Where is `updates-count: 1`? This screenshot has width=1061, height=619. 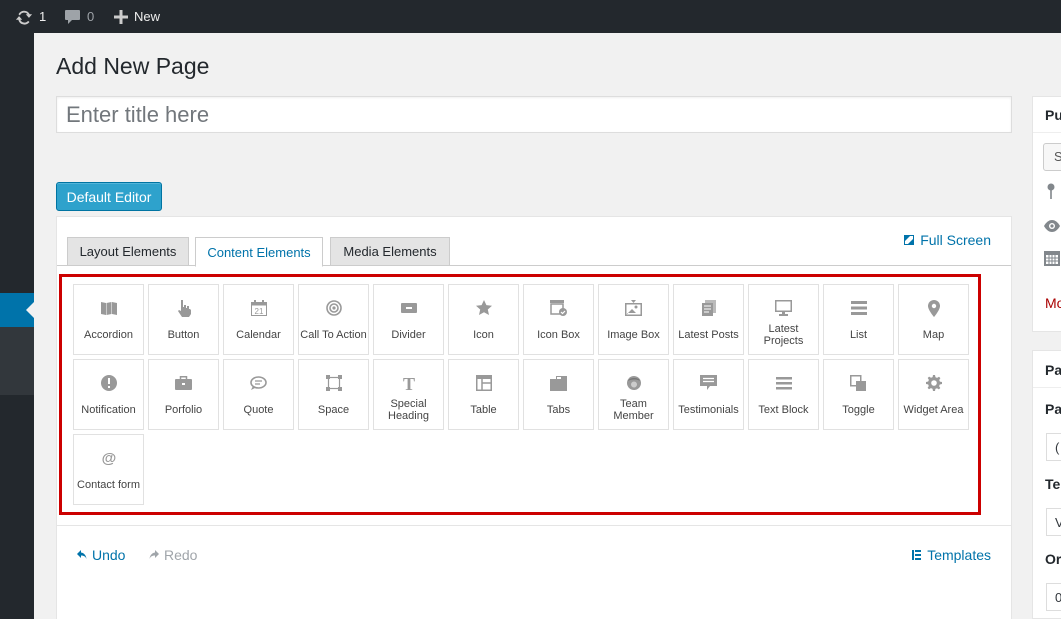
updates-count: 1 is located at coordinates (43, 16).